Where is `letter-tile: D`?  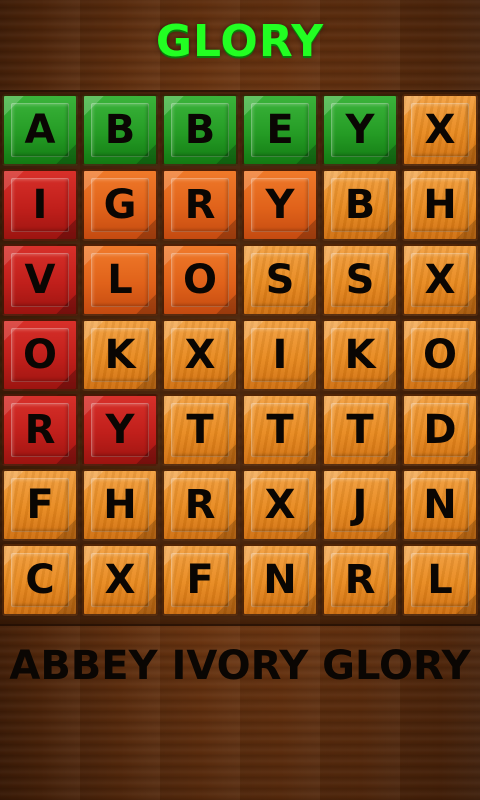 letter-tile: D is located at coordinates (440, 430).